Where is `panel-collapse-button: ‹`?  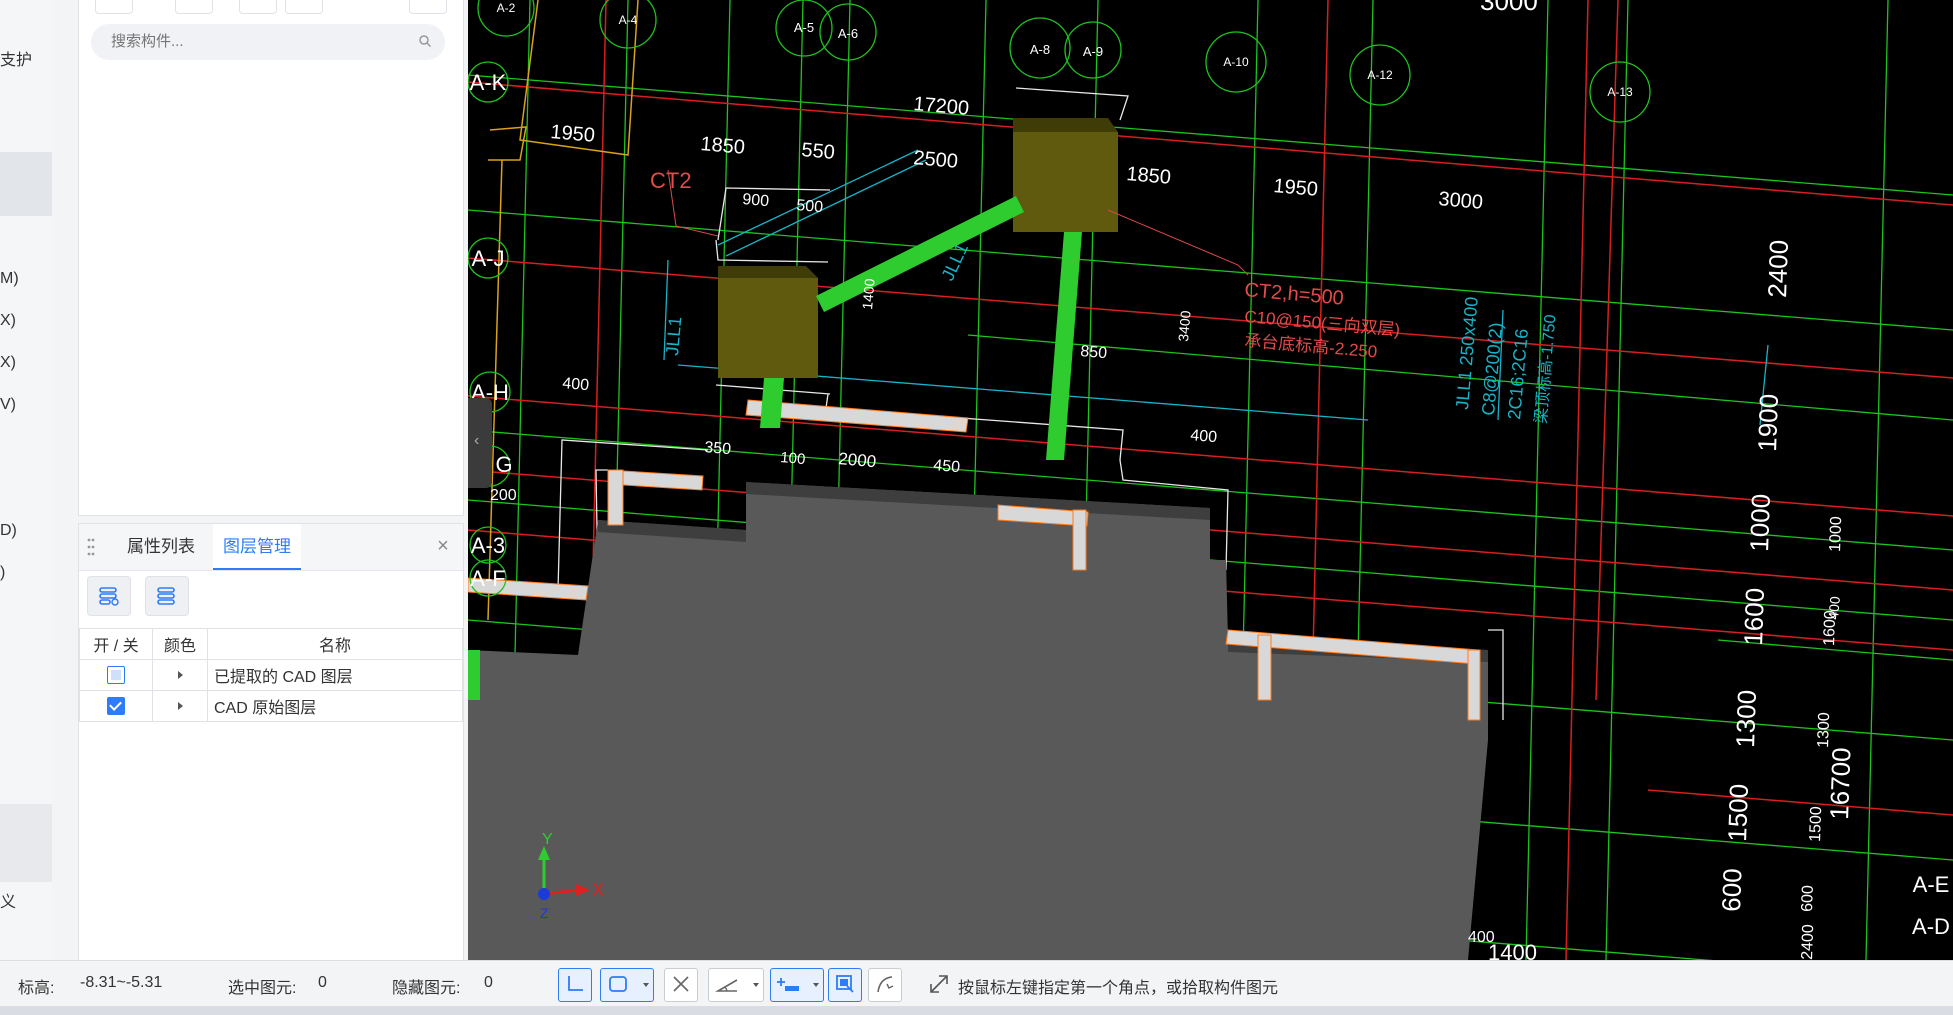 panel-collapse-button: ‹ is located at coordinates (480, 443).